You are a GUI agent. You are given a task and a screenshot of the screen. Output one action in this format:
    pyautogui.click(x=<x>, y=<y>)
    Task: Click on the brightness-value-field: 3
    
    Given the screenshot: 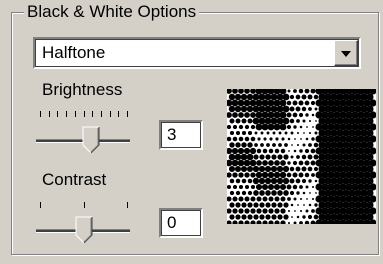 What is the action you would take?
    pyautogui.click(x=181, y=135)
    